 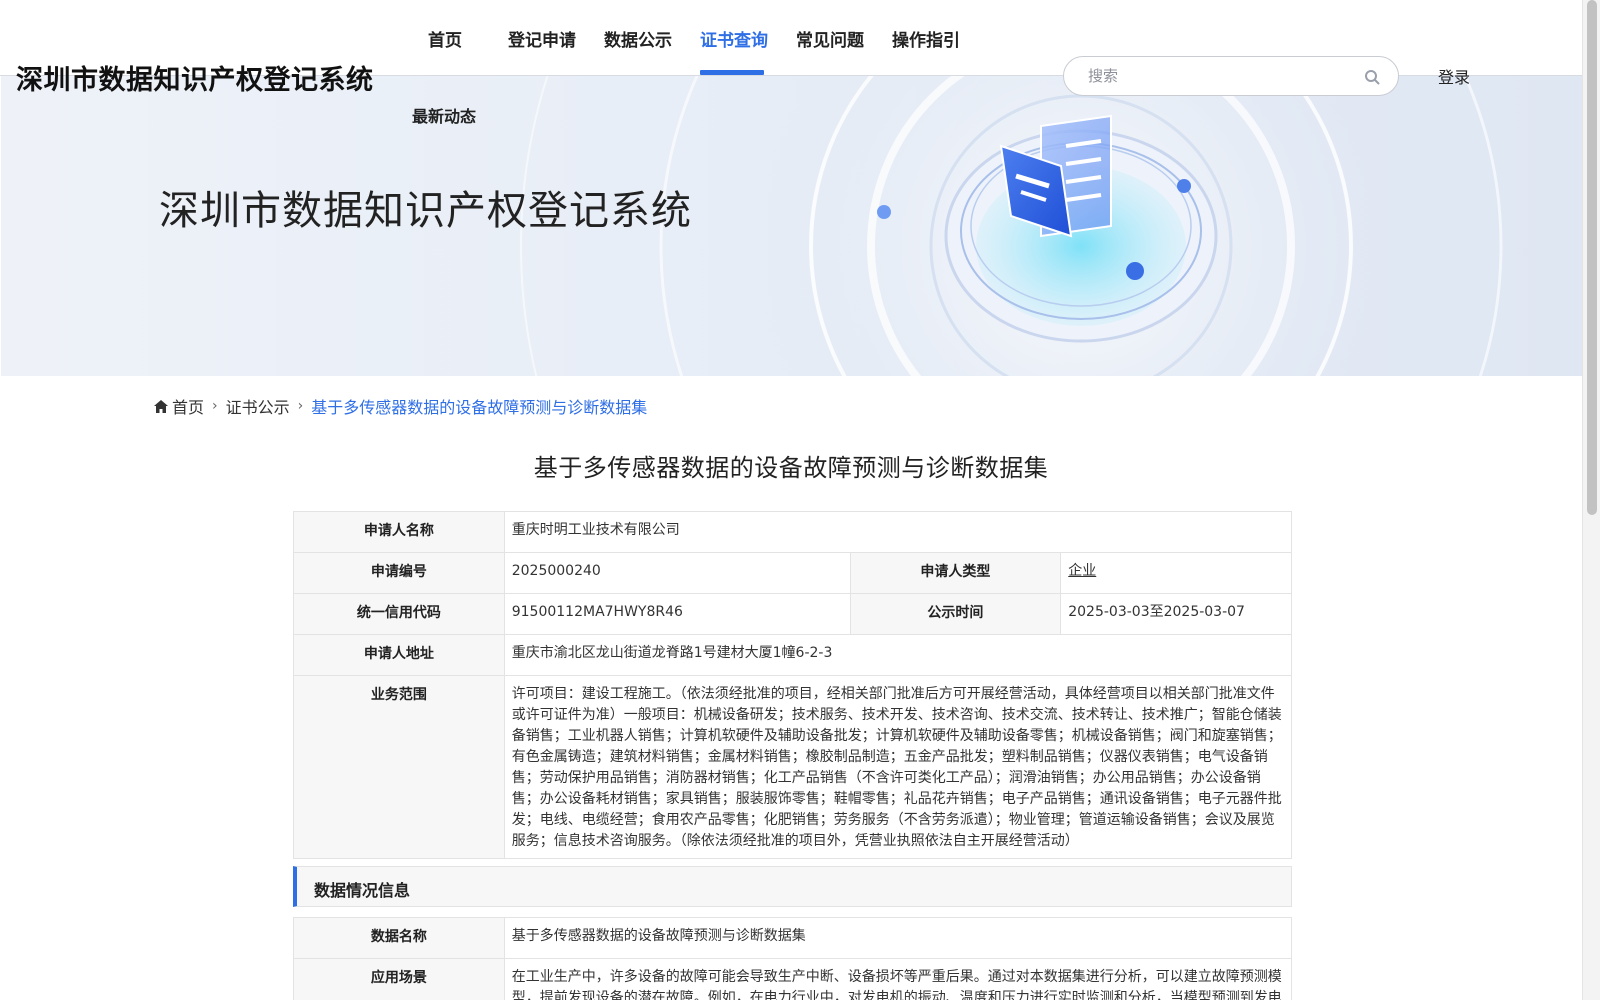 What do you see at coordinates (425, 211) in the screenshot?
I see `banner-title: 深圳市数据知识产权登记系统` at bounding box center [425, 211].